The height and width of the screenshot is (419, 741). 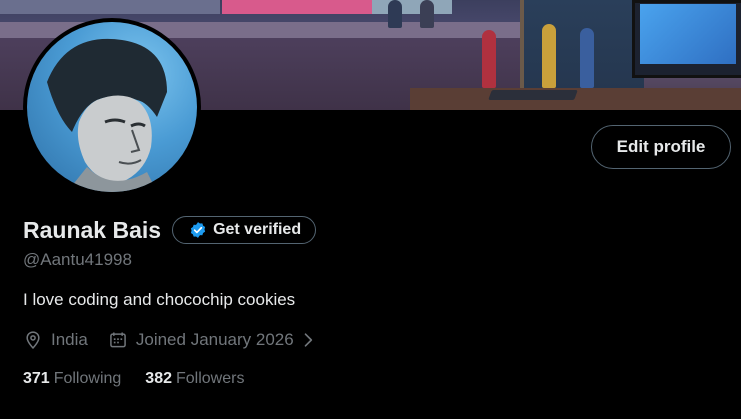 What do you see at coordinates (158, 378) in the screenshot?
I see `followers-count: 382` at bounding box center [158, 378].